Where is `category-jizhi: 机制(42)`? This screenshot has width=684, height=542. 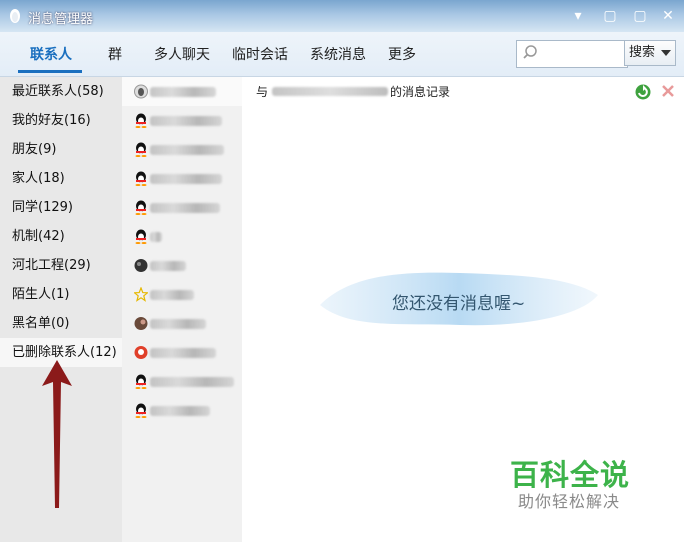 category-jizhi: 机制(42) is located at coordinates (61, 236).